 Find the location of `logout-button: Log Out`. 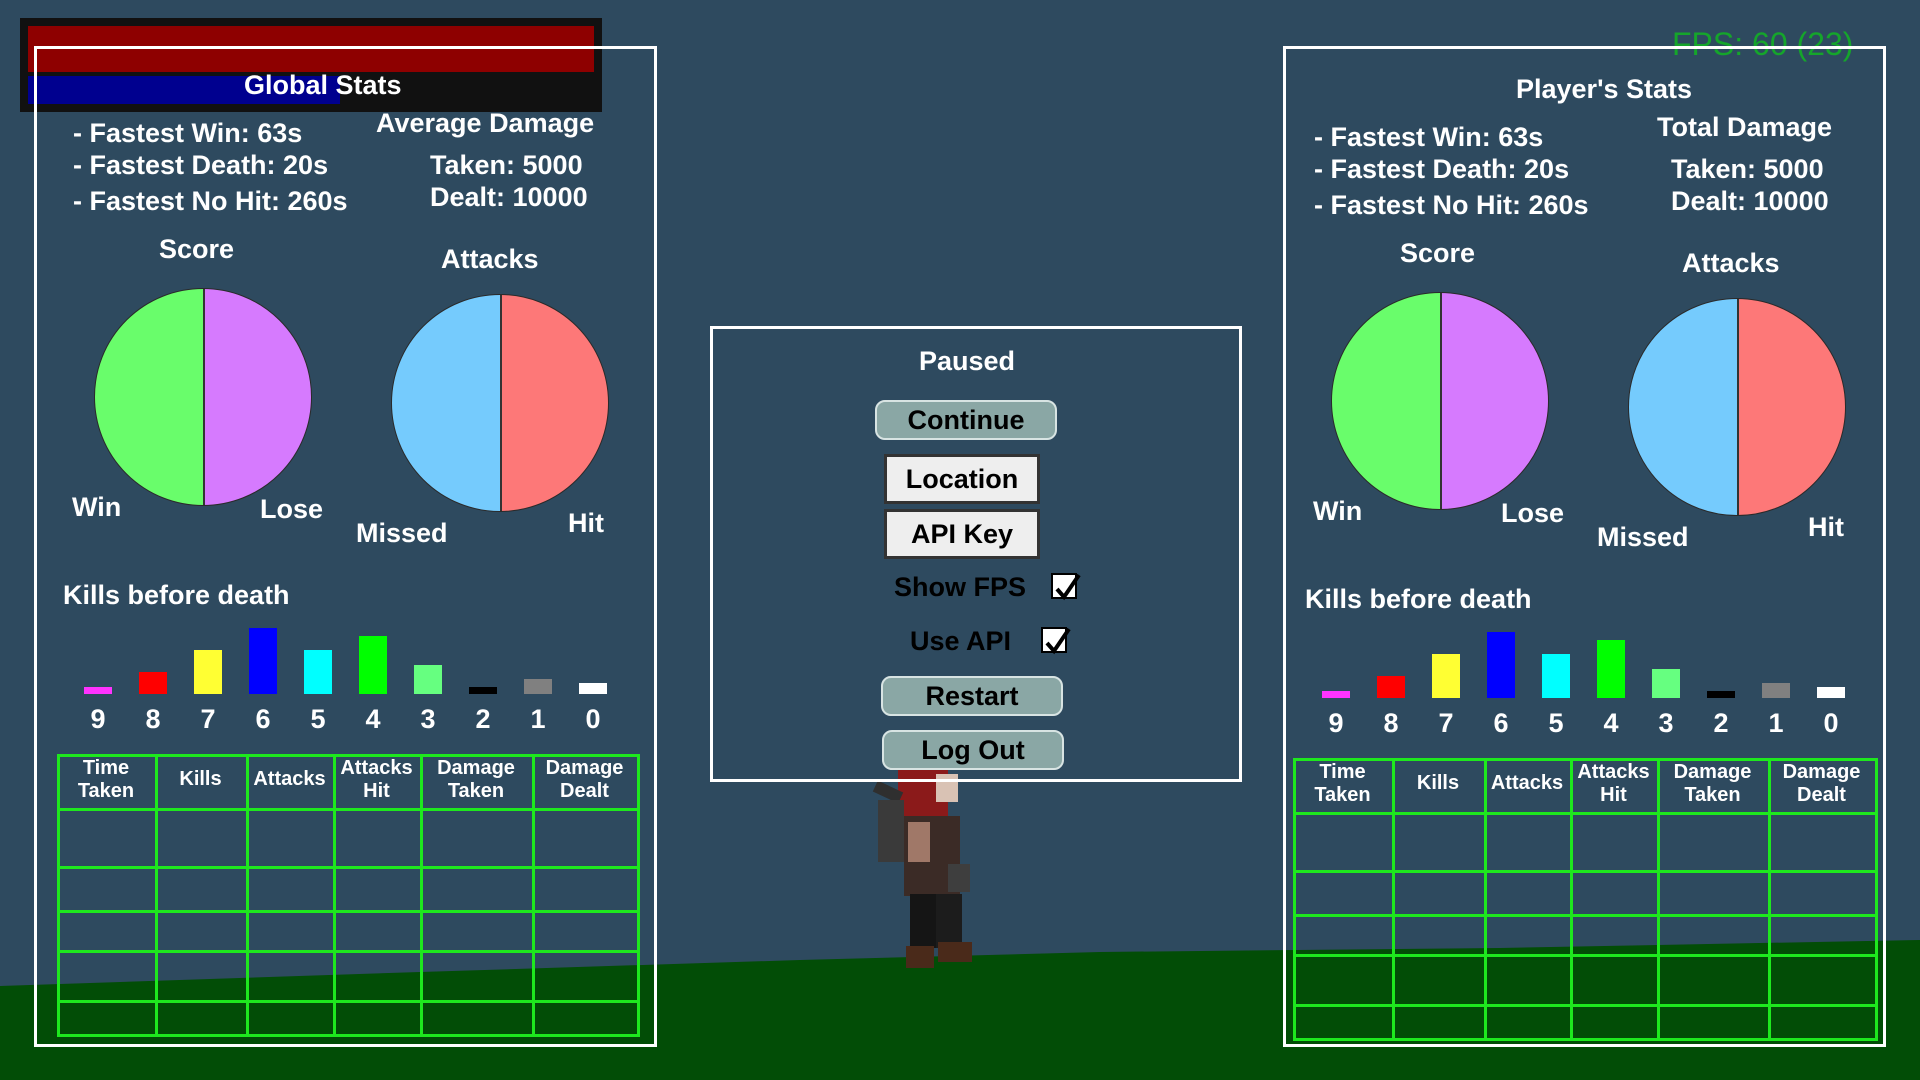

logout-button: Log Out is located at coordinates (973, 750).